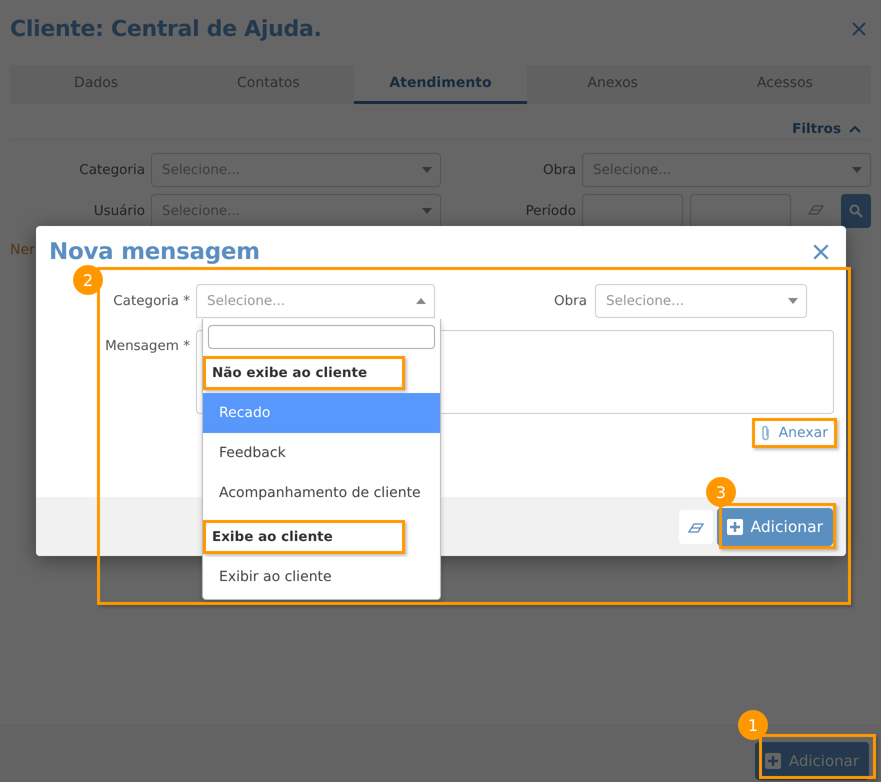  What do you see at coordinates (826, 128) in the screenshot?
I see `filters-toggle: Filtros` at bounding box center [826, 128].